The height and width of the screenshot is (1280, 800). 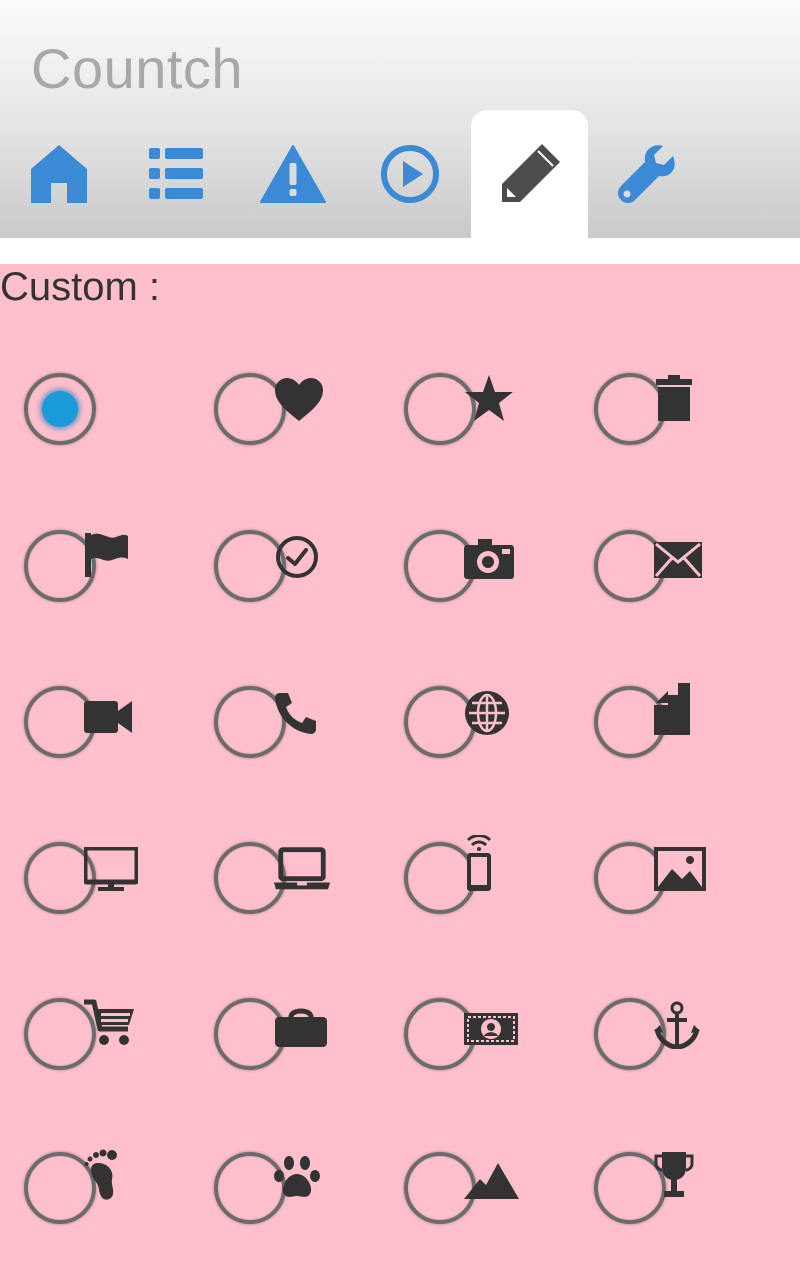 What do you see at coordinates (492, 713) in the screenshot?
I see `globe-icon` at bounding box center [492, 713].